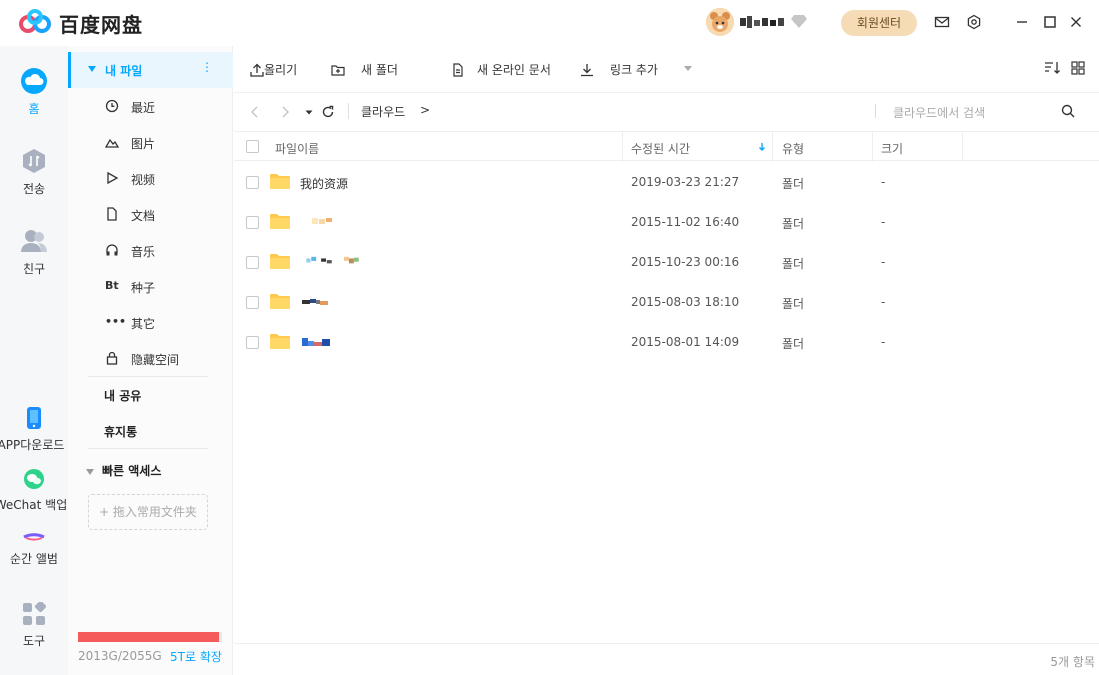  Describe the element at coordinates (34, 252) in the screenshot. I see `rail-item-friends: 친구` at that location.